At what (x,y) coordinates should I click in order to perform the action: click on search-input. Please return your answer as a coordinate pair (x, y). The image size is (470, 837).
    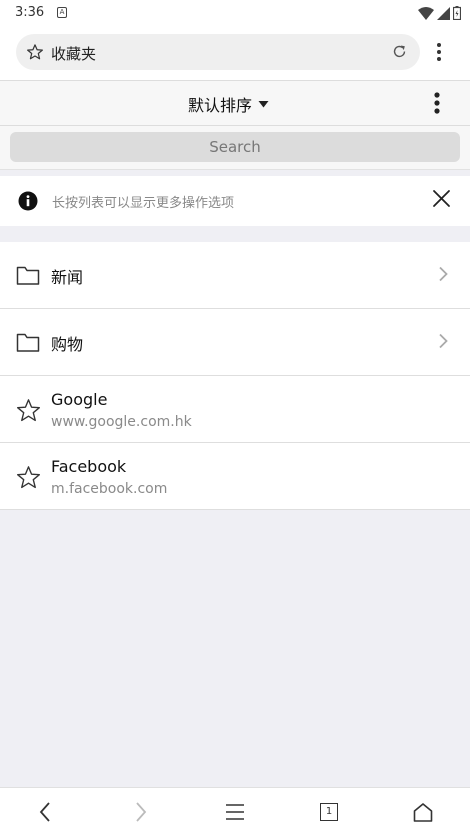
    Looking at the image, I should click on (235, 147).